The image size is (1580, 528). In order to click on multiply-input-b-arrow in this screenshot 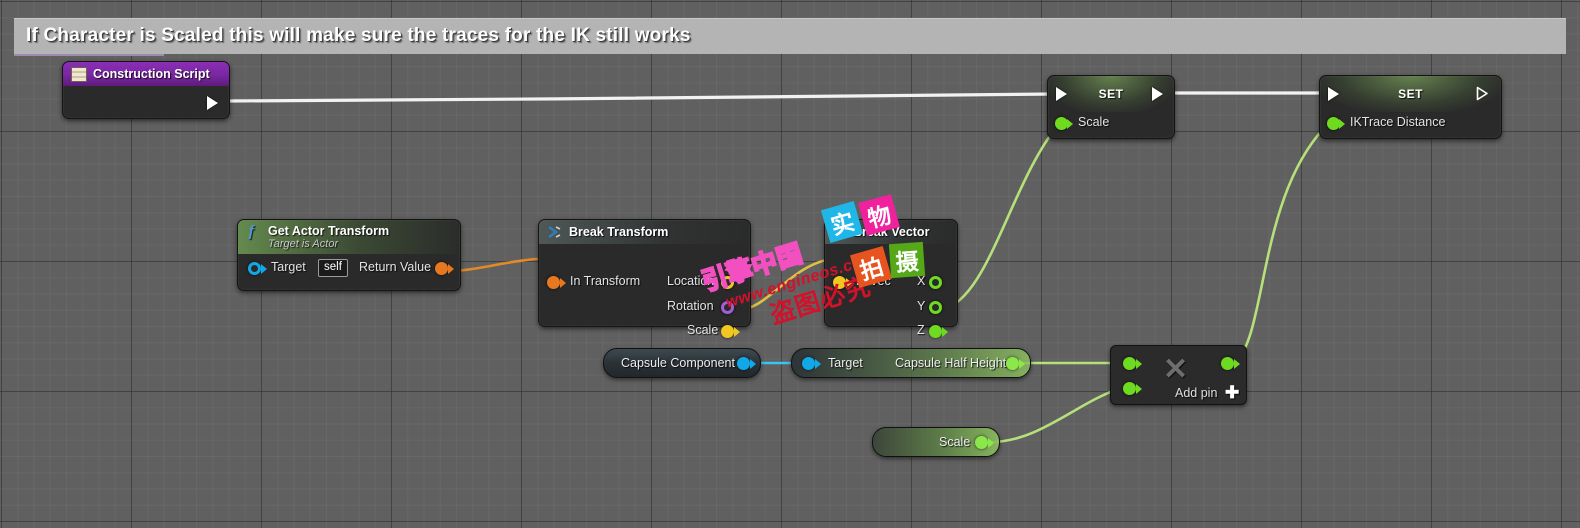, I will do `click(1139, 389)`.